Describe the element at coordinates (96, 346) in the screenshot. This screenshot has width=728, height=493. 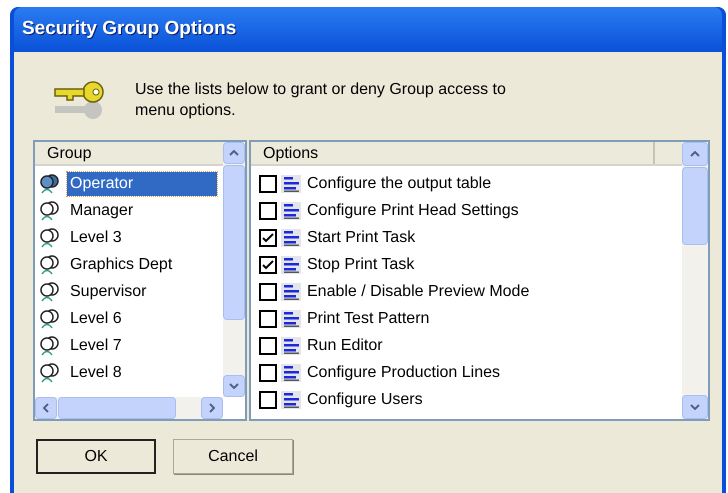
I see `list-item: Level 7` at that location.